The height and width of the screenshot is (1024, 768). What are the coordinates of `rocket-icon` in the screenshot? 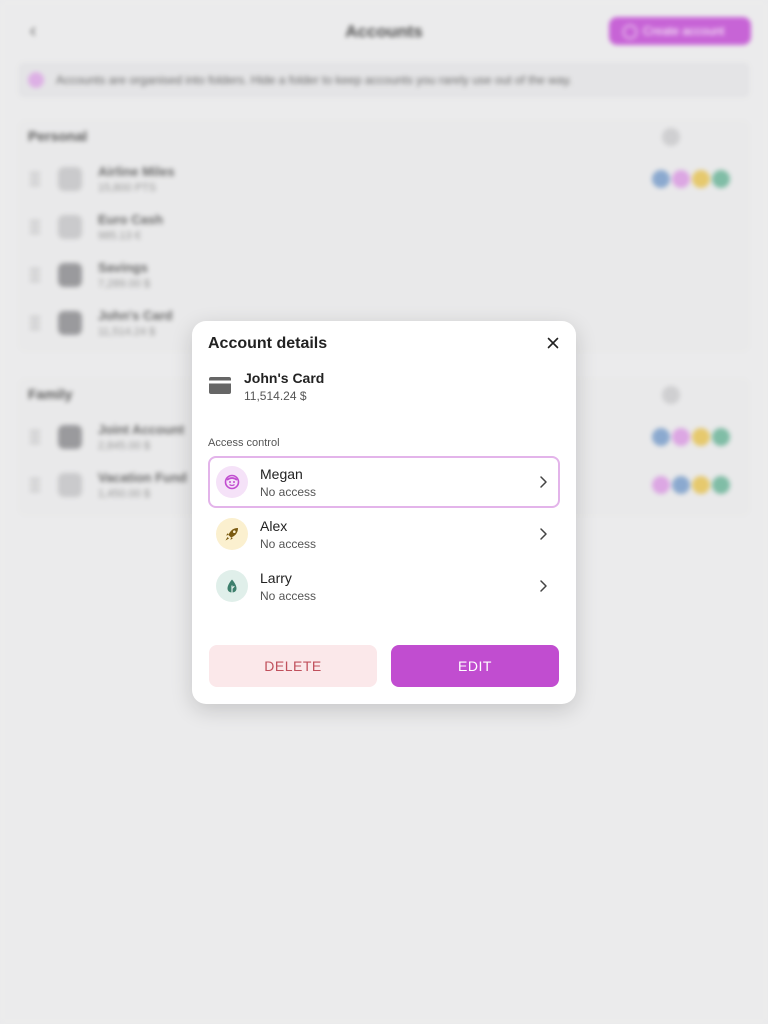 It's located at (231, 534).